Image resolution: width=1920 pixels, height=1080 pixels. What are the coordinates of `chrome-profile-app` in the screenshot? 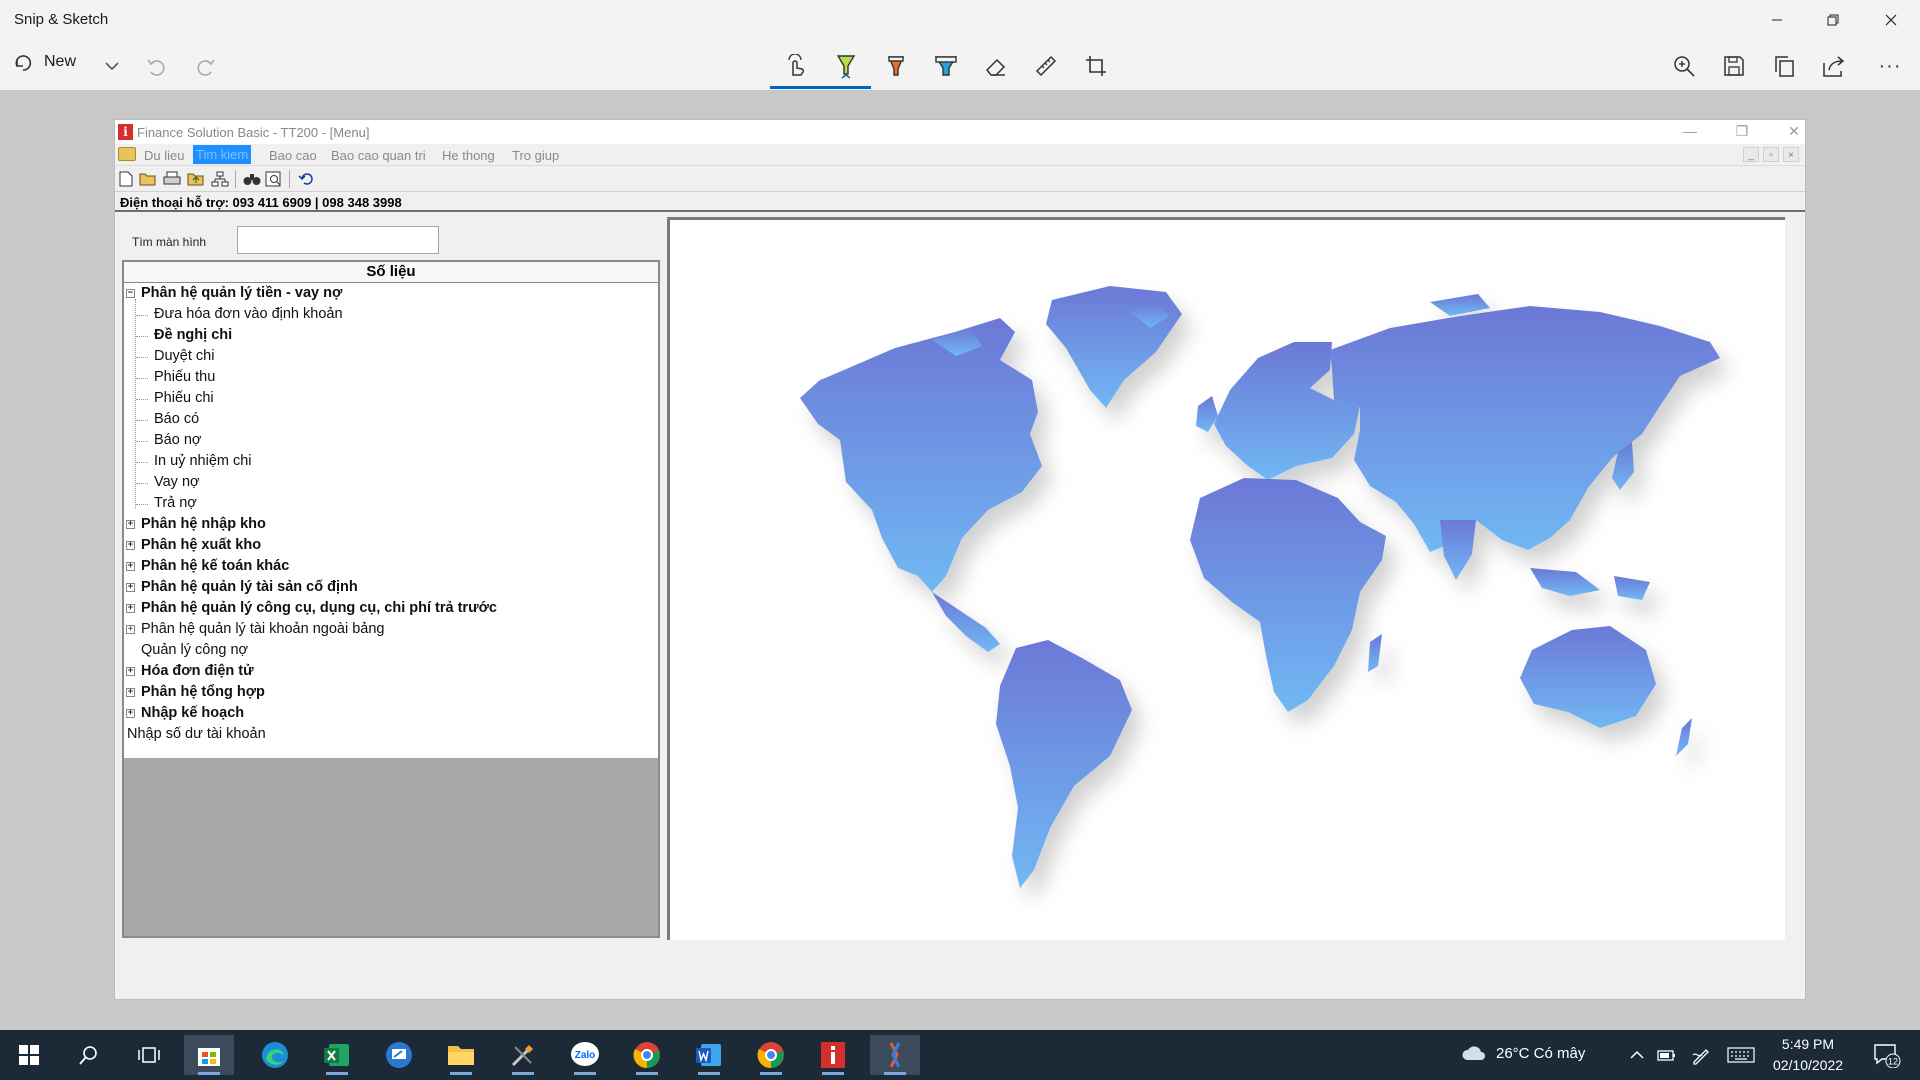 It's located at (647, 1055).